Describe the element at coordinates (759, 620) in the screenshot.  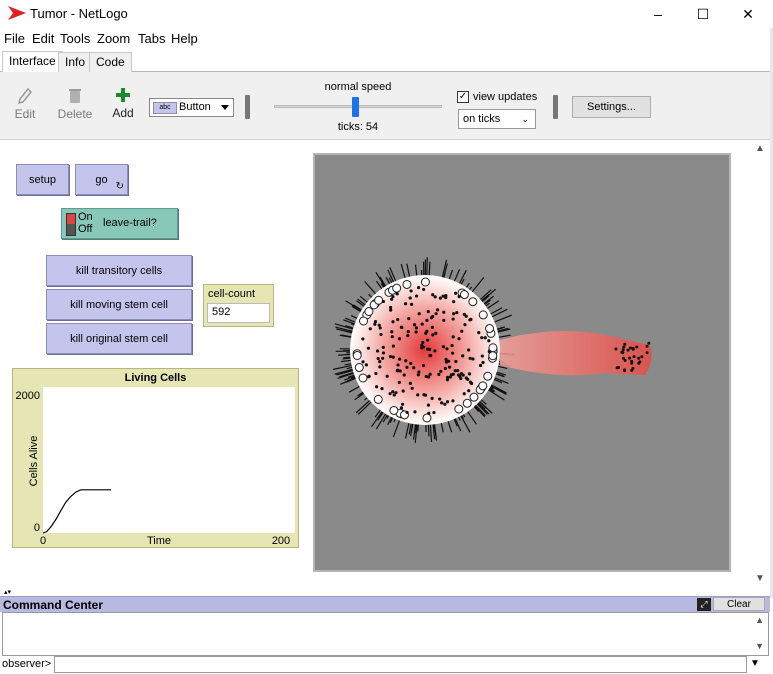
I see `output-scroll-up-icon: ▲` at that location.